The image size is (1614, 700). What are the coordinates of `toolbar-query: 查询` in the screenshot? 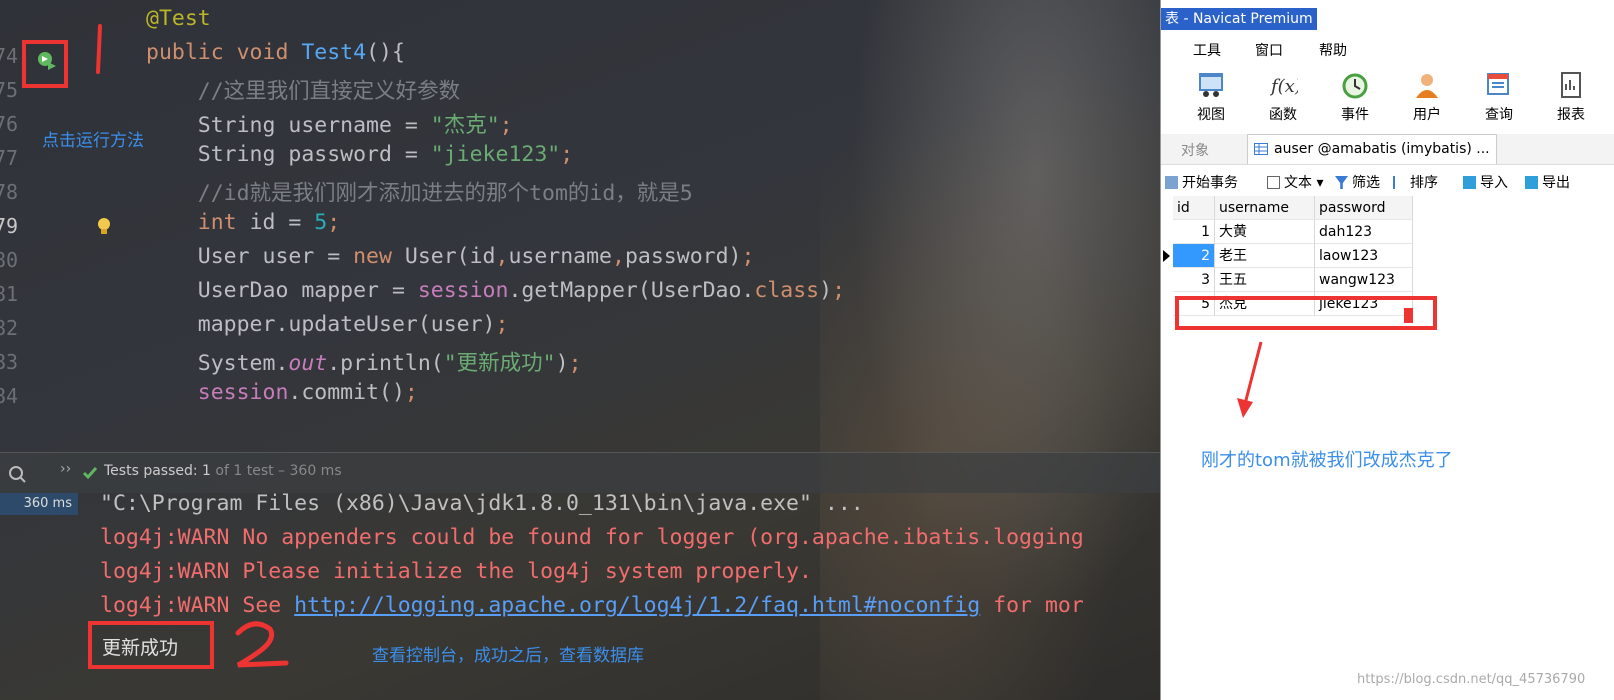 It's located at (1499, 100).